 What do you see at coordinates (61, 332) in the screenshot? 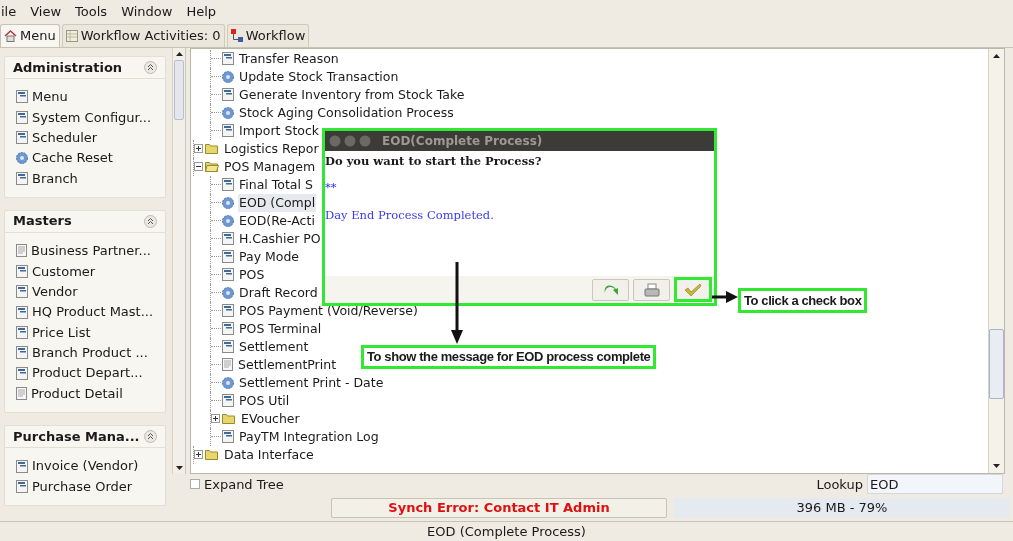
I see `sidebar-item: Price List` at bounding box center [61, 332].